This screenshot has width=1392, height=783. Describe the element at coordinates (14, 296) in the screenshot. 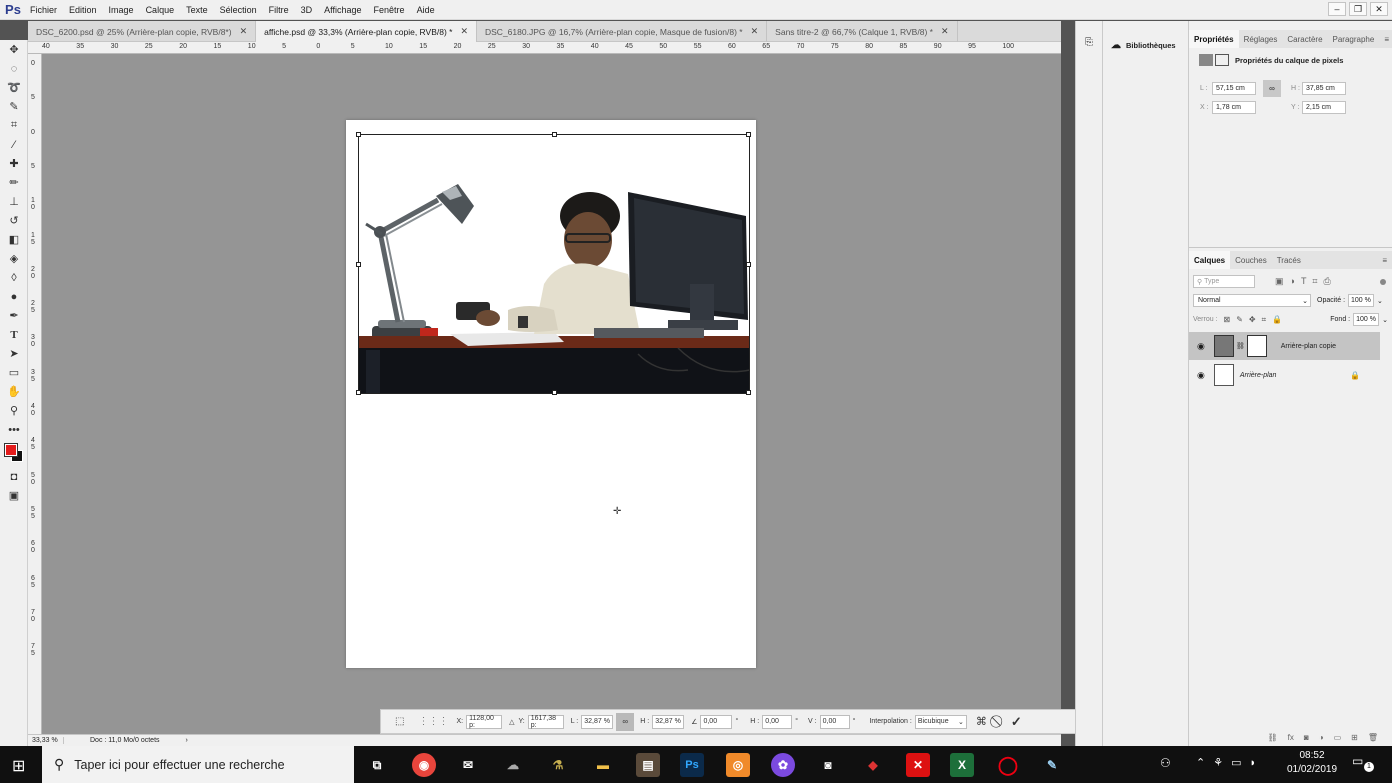

I see `dodge-tool-icon: ●` at that location.